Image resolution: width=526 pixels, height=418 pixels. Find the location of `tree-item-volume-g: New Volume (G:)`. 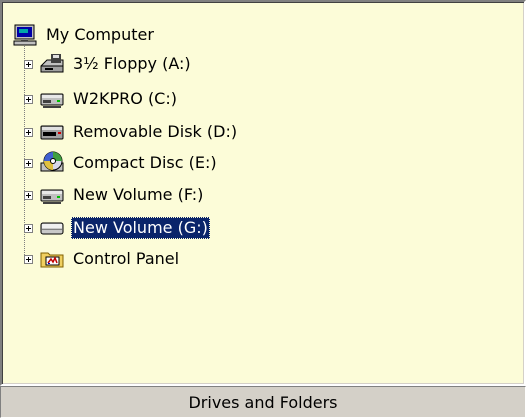

tree-item-volume-g: New Volume (G:) is located at coordinates (117, 228).